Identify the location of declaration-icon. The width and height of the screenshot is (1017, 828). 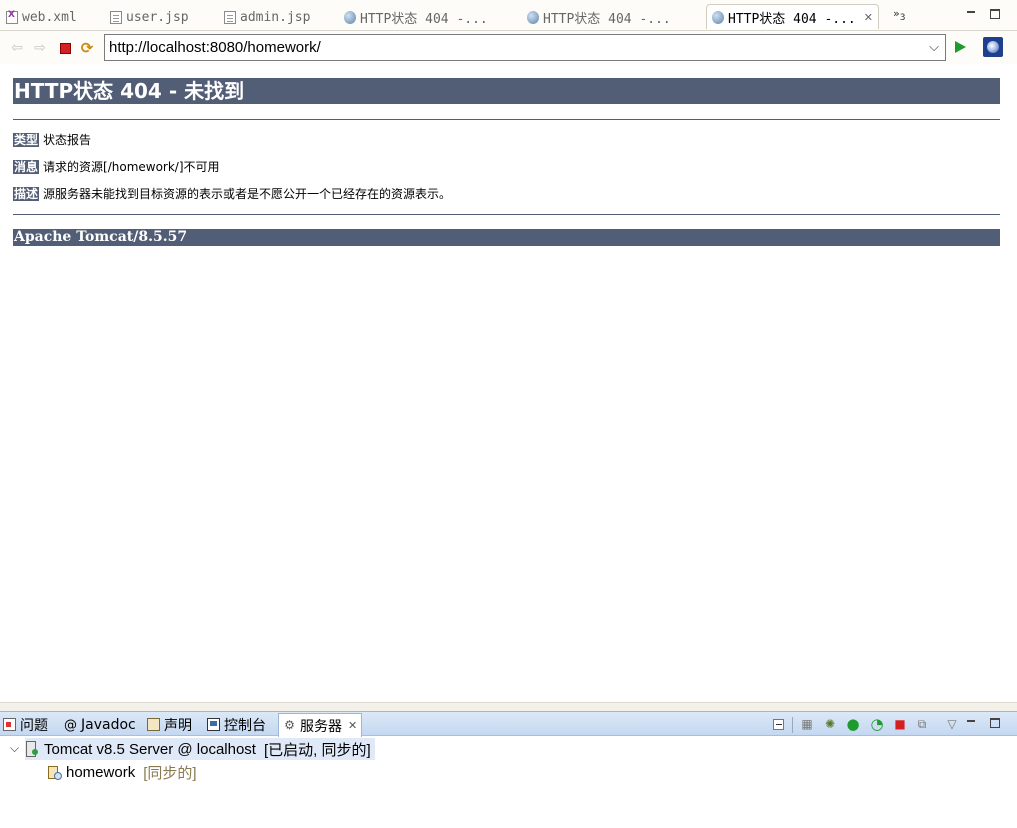
(153, 724).